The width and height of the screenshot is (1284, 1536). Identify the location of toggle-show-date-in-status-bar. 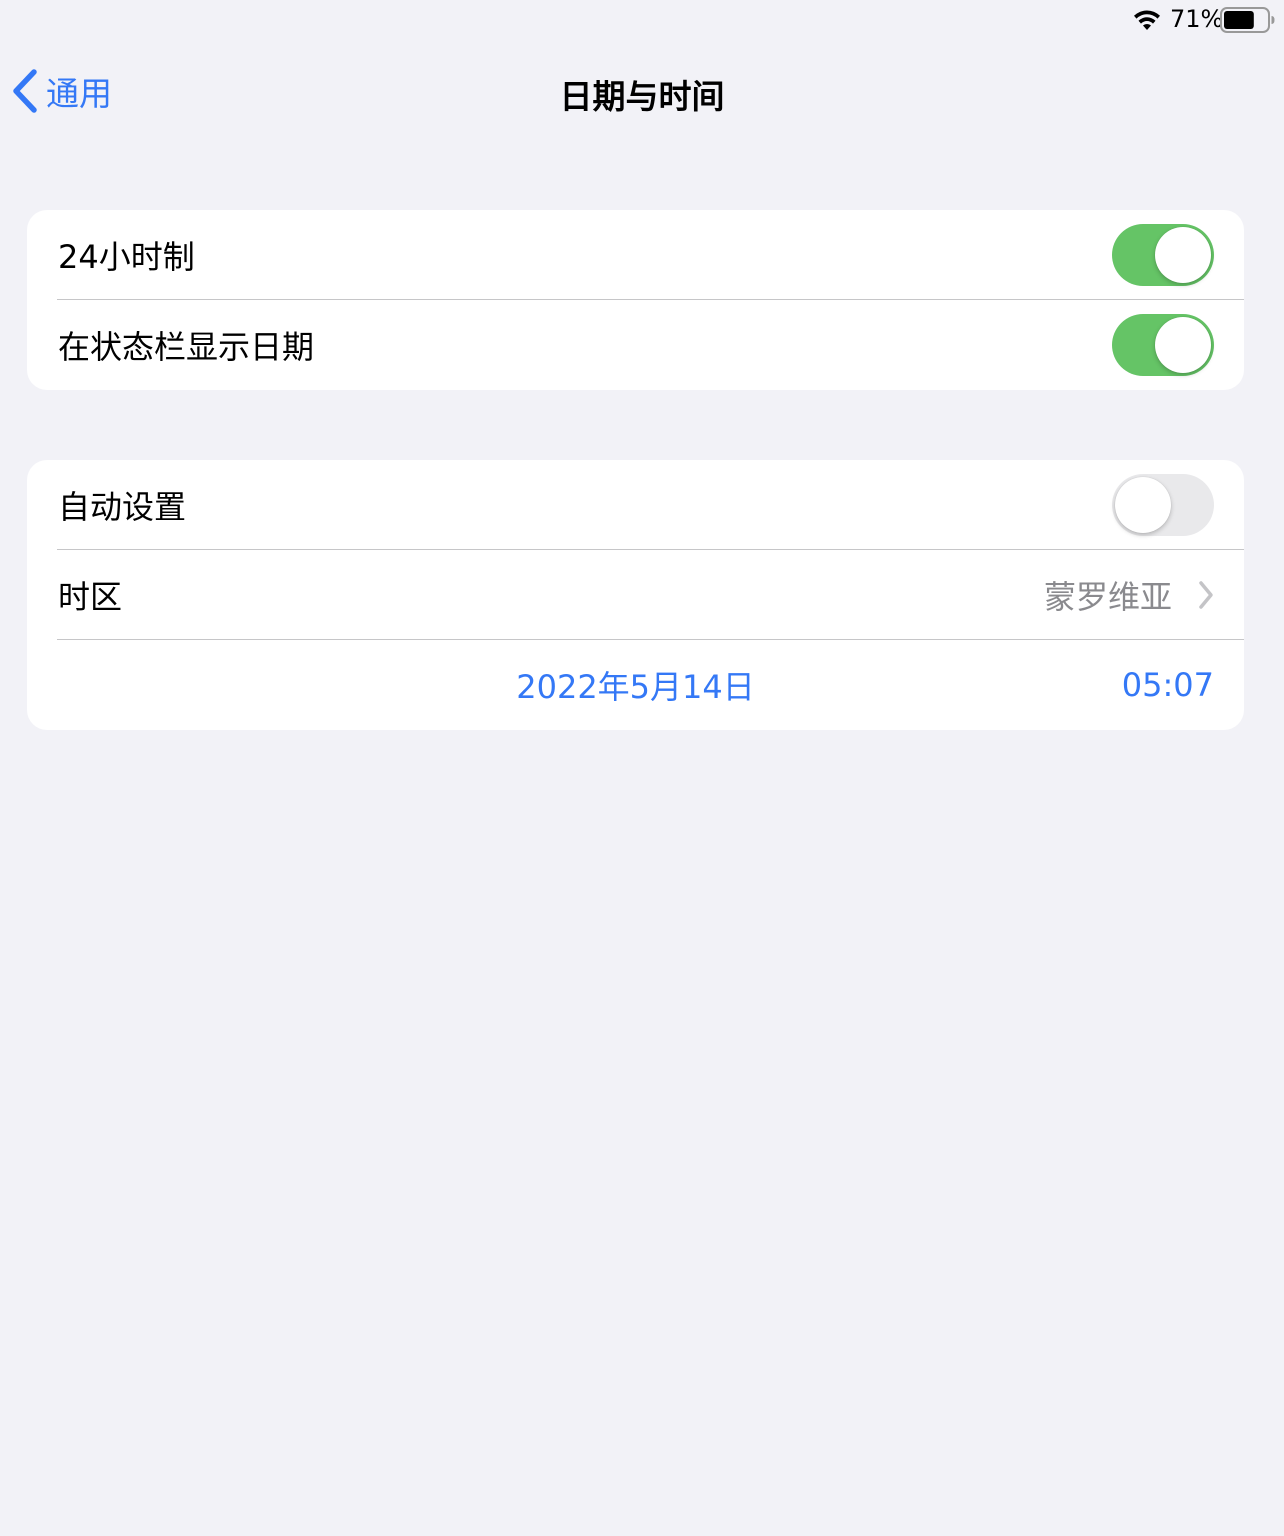
(1163, 345).